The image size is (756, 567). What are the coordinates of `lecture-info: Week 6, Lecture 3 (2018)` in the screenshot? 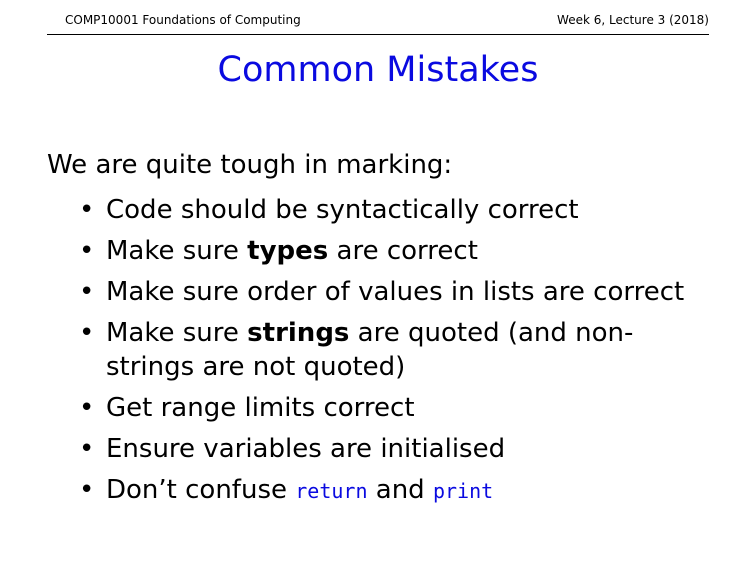 It's located at (633, 20).